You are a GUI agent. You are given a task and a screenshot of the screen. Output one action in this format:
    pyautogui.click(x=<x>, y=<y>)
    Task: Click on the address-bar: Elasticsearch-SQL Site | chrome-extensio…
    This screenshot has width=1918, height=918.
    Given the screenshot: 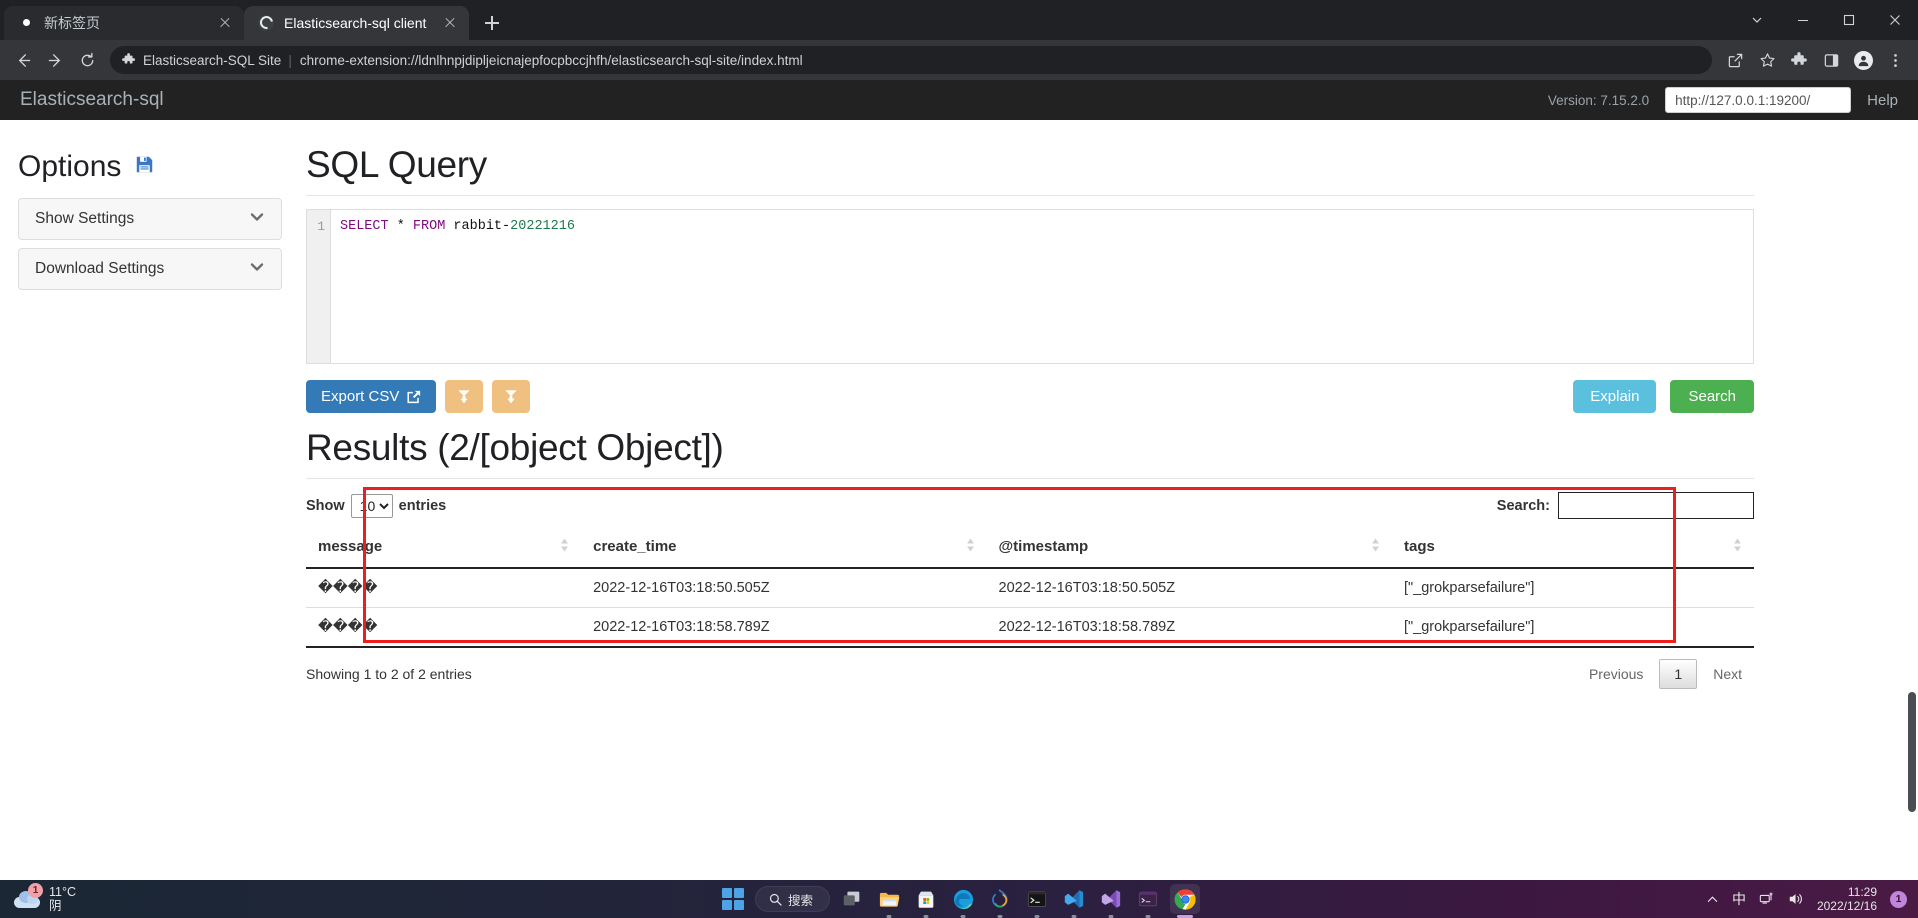 What is the action you would take?
    pyautogui.click(x=911, y=60)
    